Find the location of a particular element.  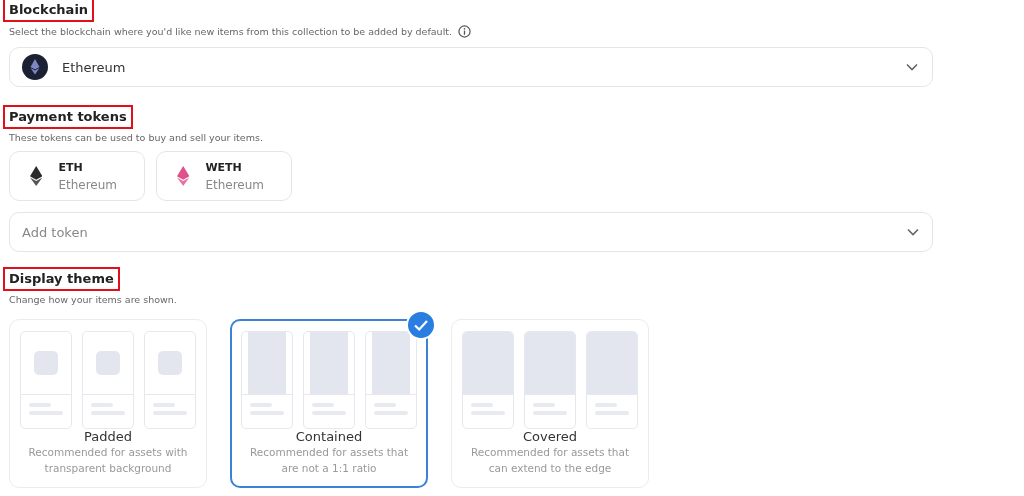

theme-name: Contained is located at coordinates (329, 436).